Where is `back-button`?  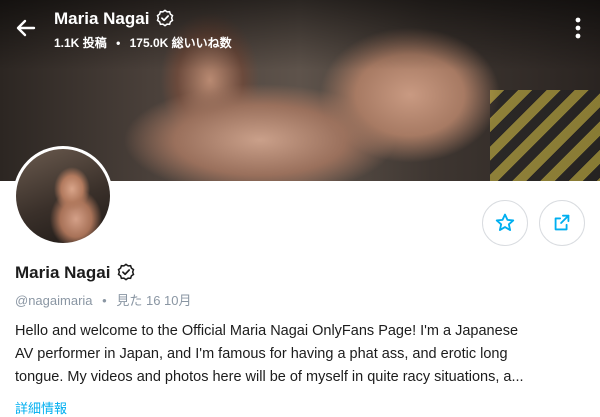
back-button is located at coordinates (26, 28).